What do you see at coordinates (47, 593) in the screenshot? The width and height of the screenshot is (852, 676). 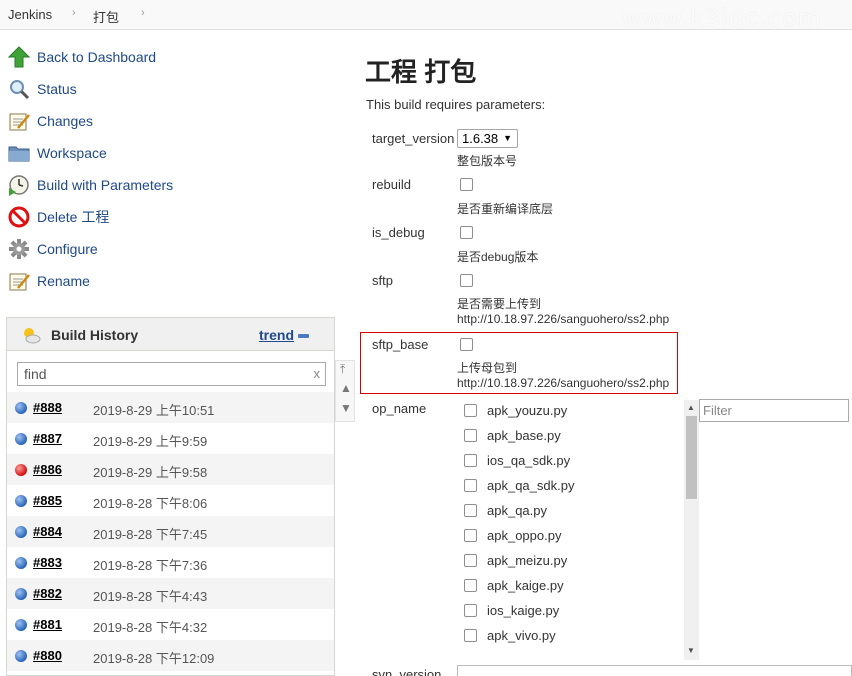 I see `build-number-link: #882` at bounding box center [47, 593].